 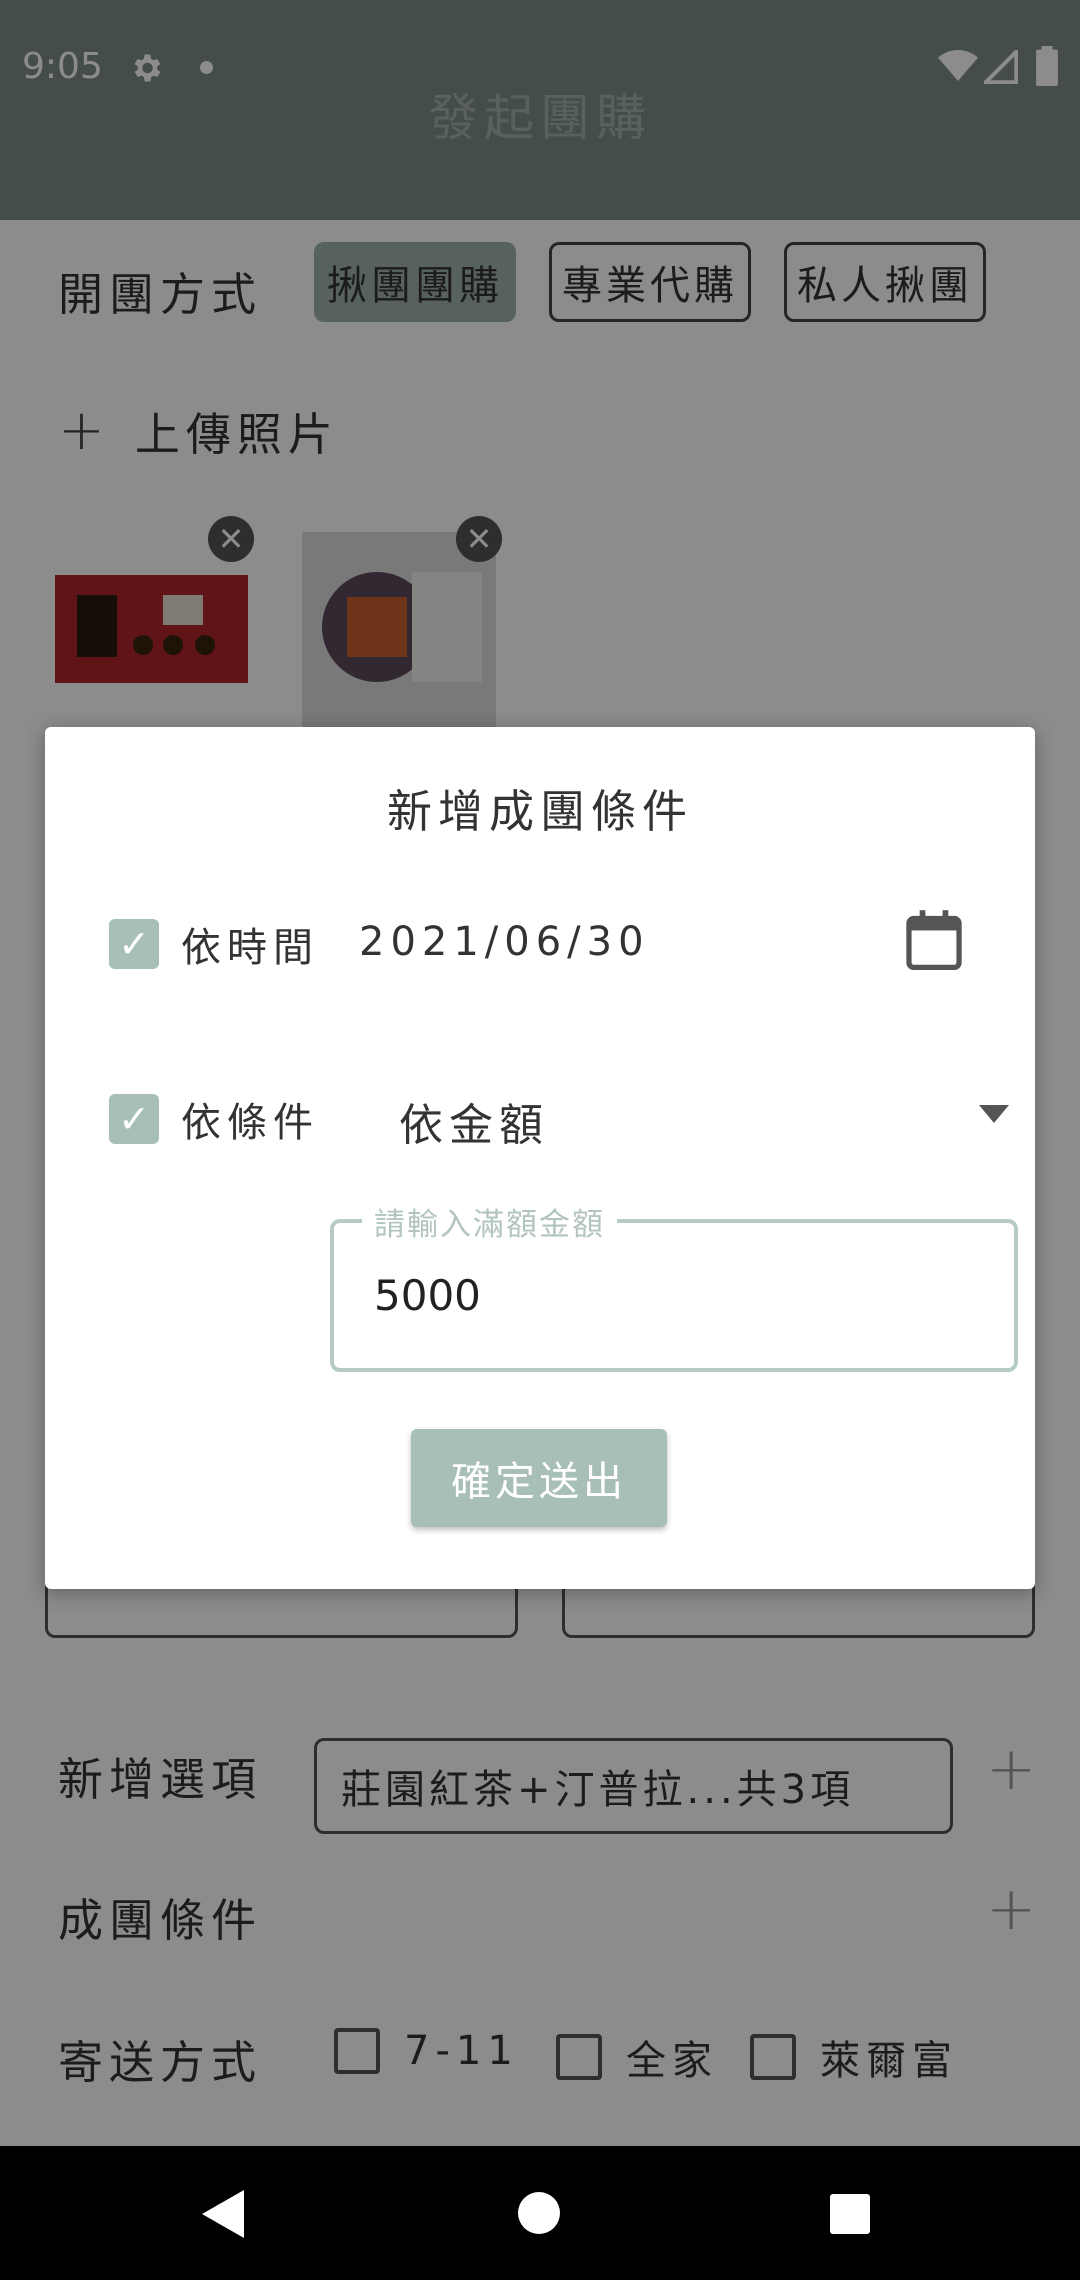 I want to click on navigation-bar, so click(x=540, y=2213).